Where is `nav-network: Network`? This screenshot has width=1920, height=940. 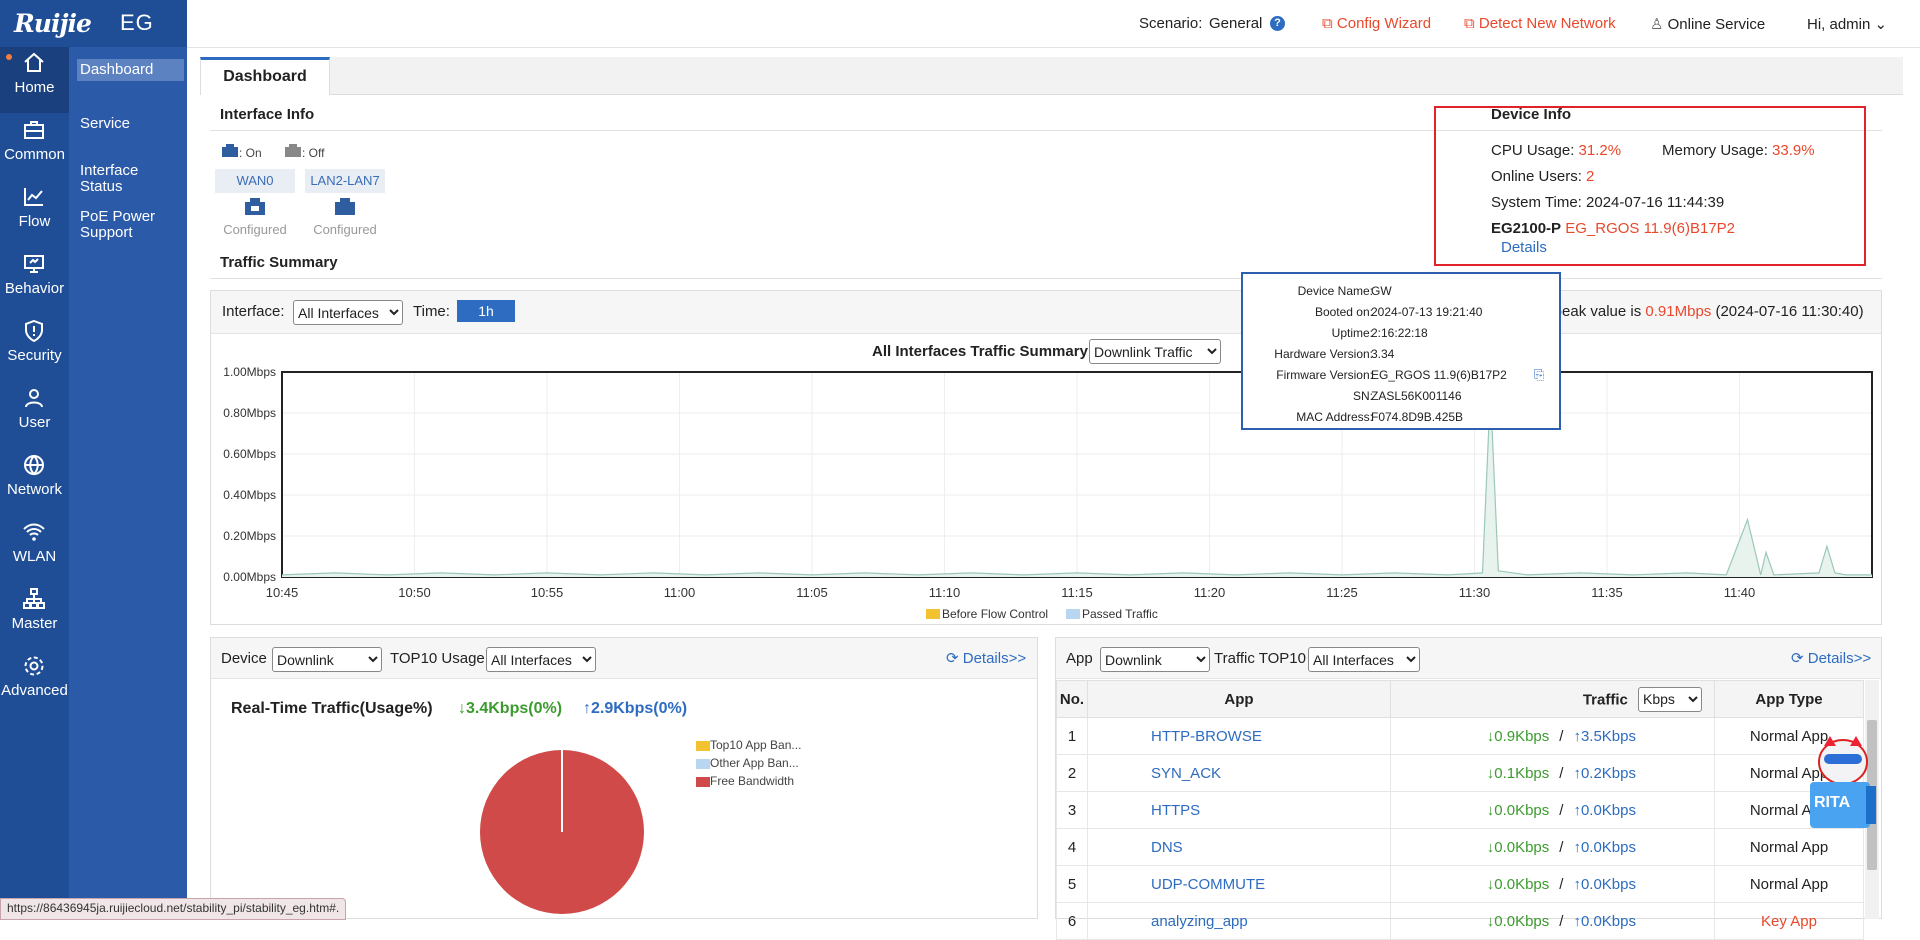 nav-network: Network is located at coordinates (34, 482).